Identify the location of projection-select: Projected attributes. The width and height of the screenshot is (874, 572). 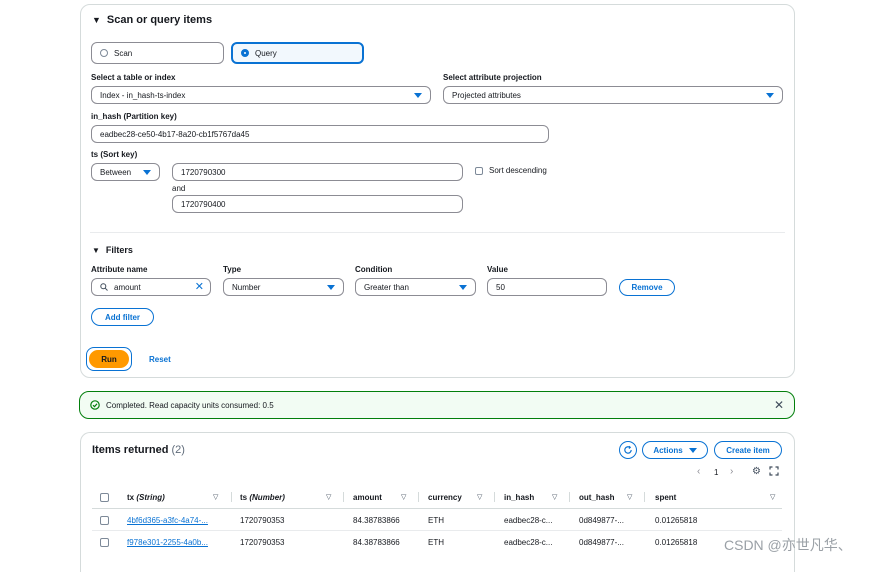
(613, 95).